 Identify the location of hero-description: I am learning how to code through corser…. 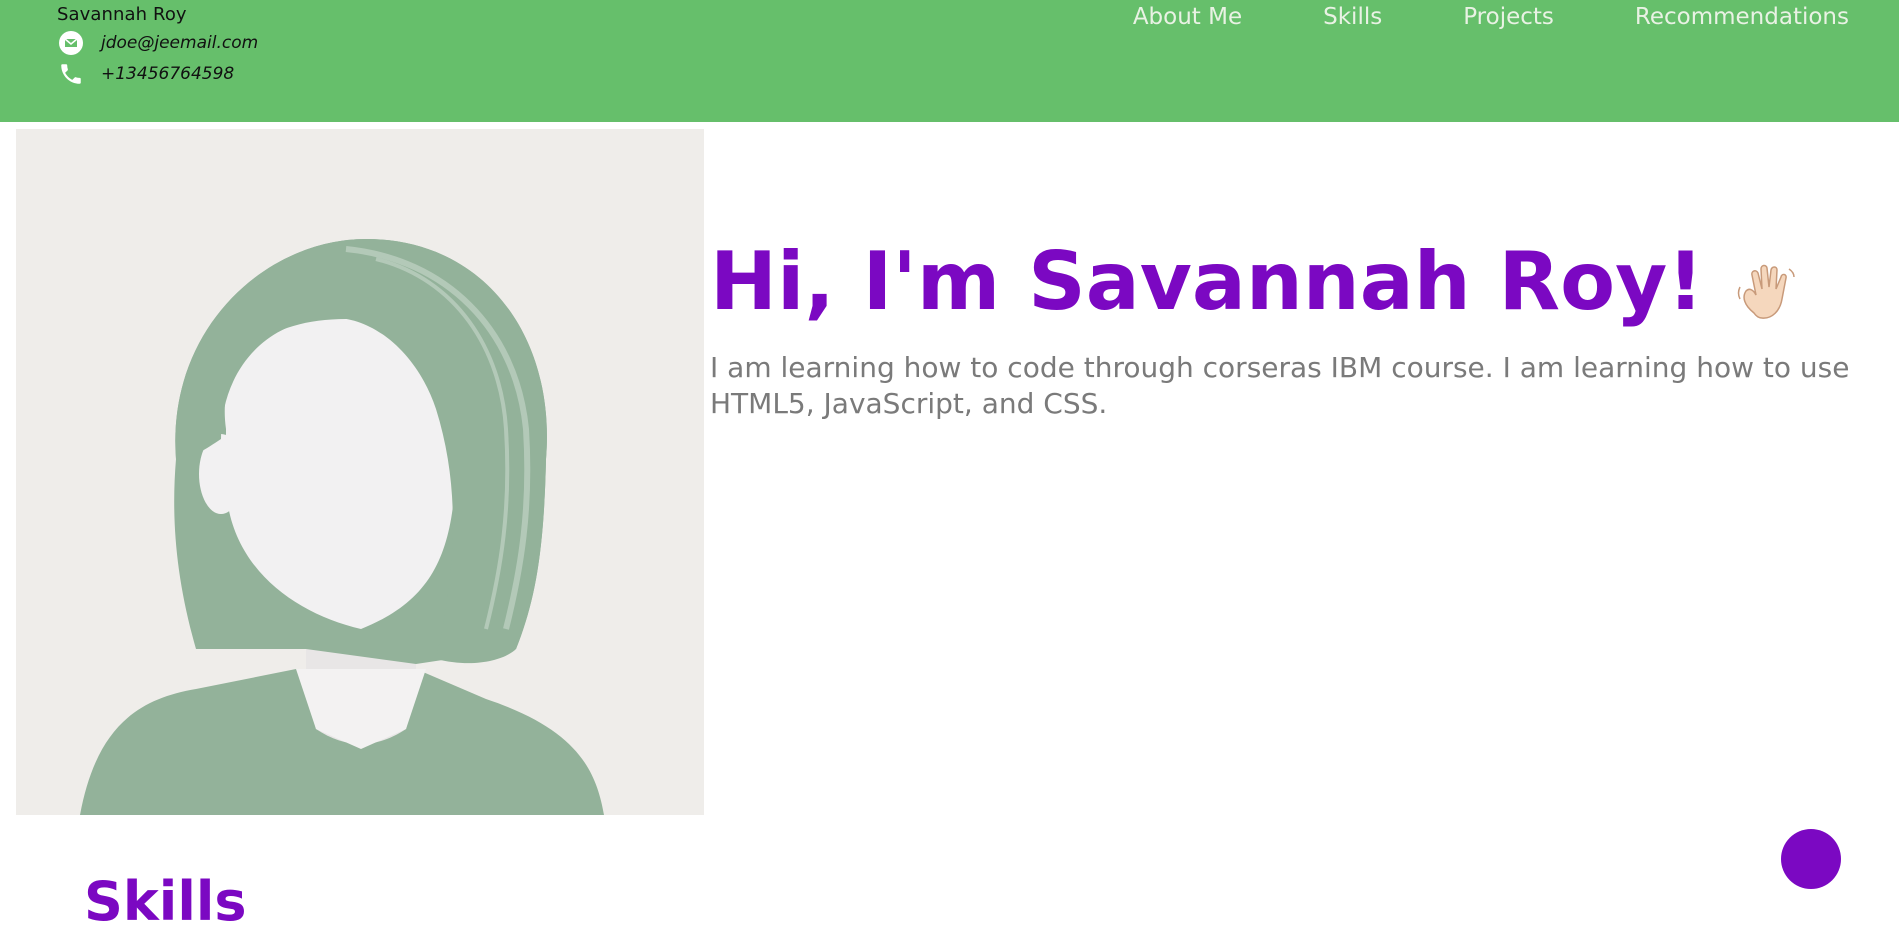
(1280, 385).